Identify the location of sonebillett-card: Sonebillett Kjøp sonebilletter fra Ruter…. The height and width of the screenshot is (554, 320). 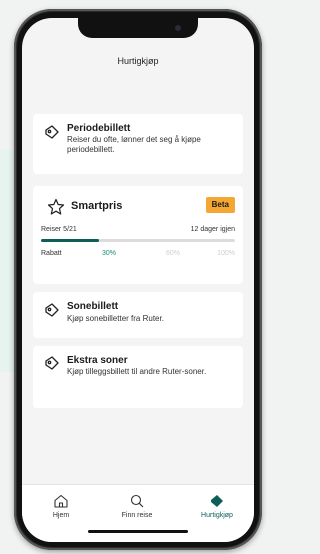
(138, 315).